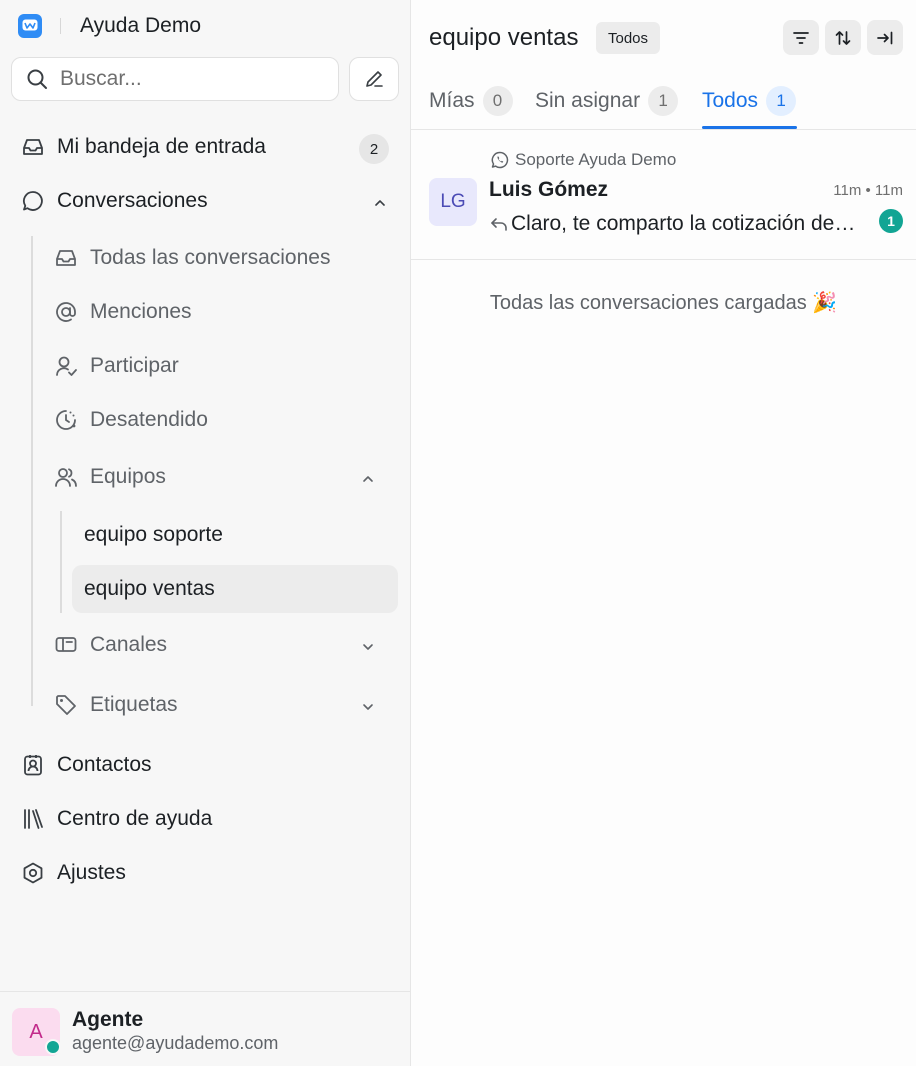 The height and width of the screenshot is (1066, 916). Describe the element at coordinates (128, 476) in the screenshot. I see `sidebar-item-label: Equipos` at that location.